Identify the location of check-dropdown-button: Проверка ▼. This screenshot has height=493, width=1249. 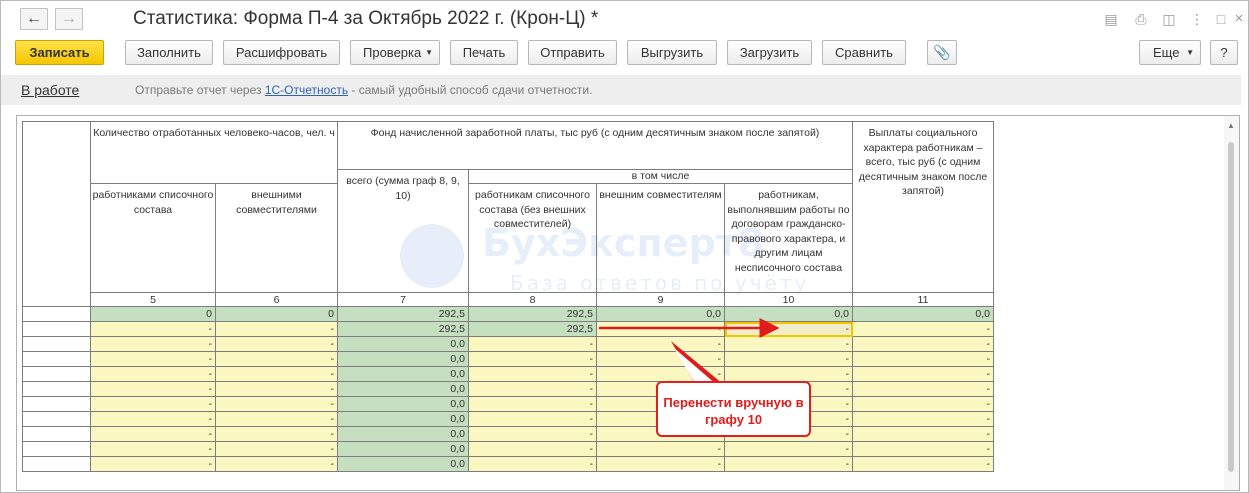
(395, 52).